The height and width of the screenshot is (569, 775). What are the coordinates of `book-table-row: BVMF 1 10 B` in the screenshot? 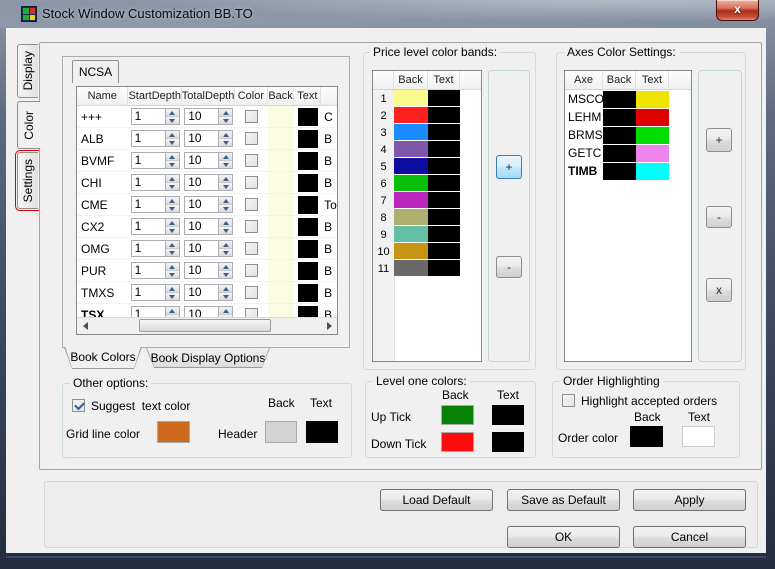 It's located at (207, 161).